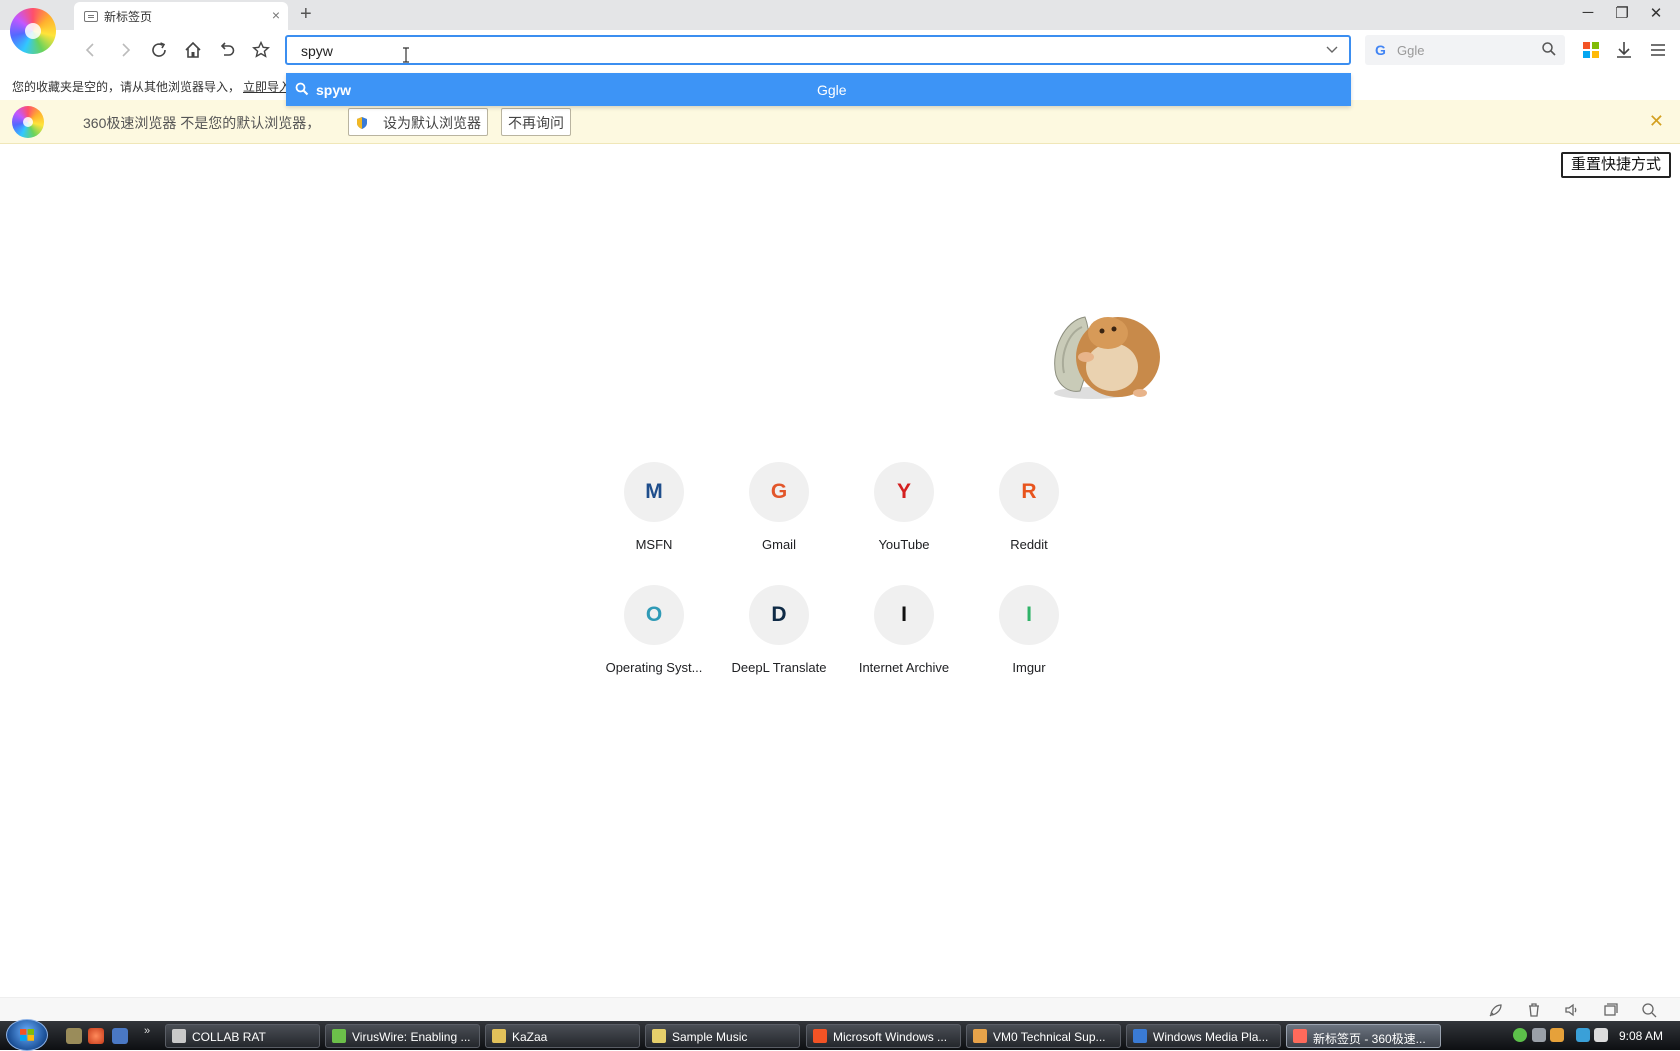  I want to click on set-default-browser-button: 设为默认浏览器, so click(418, 122).